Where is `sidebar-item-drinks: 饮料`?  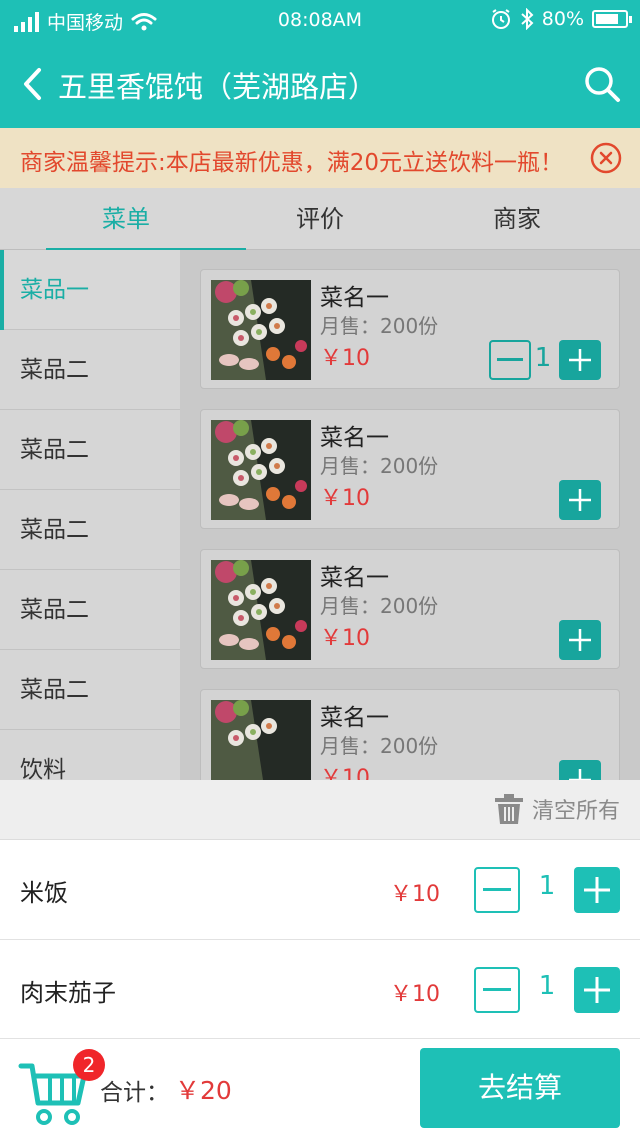 sidebar-item-drinks: 饮料 is located at coordinates (90, 755).